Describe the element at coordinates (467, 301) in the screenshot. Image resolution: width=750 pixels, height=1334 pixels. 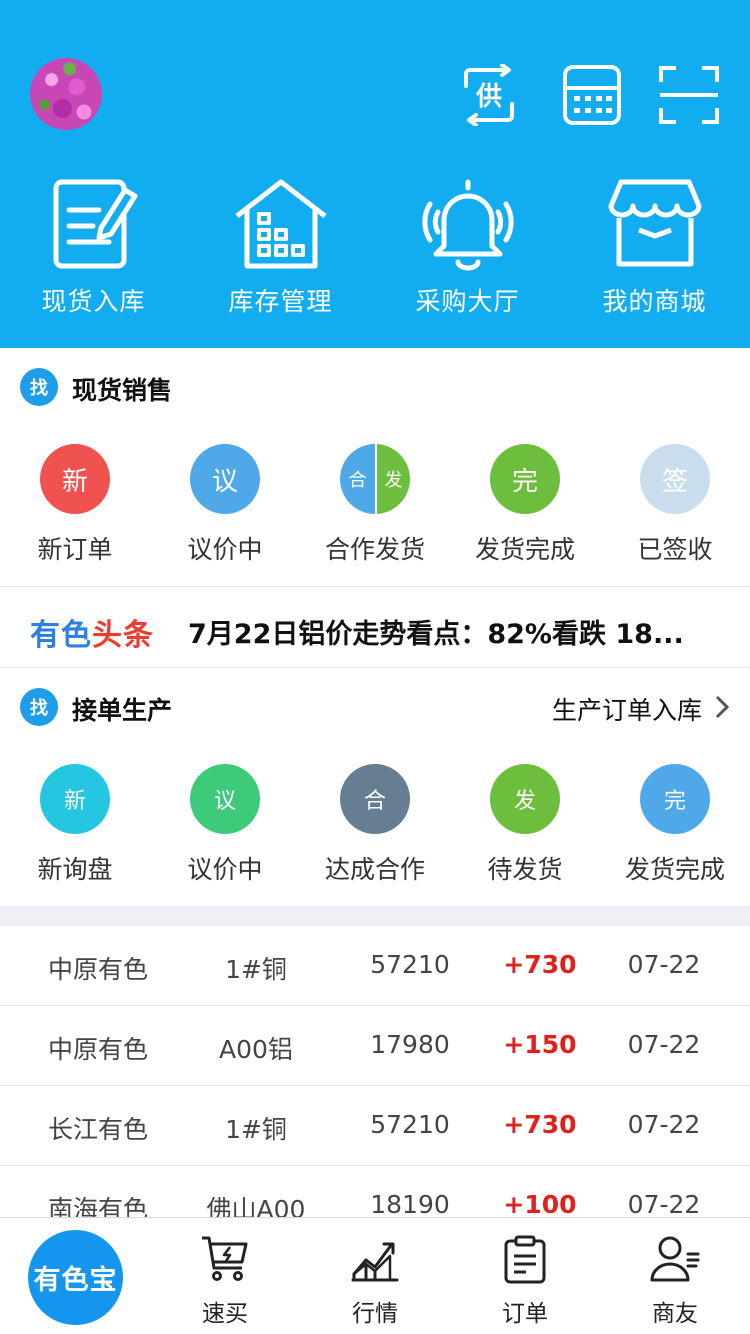
I see `quick-action-label: 采购大厅` at that location.